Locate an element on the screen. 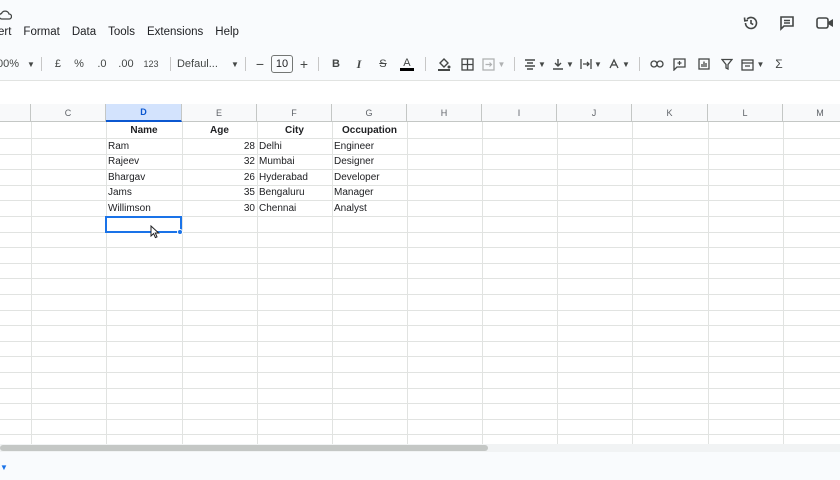  borders-icon is located at coordinates (468, 64).